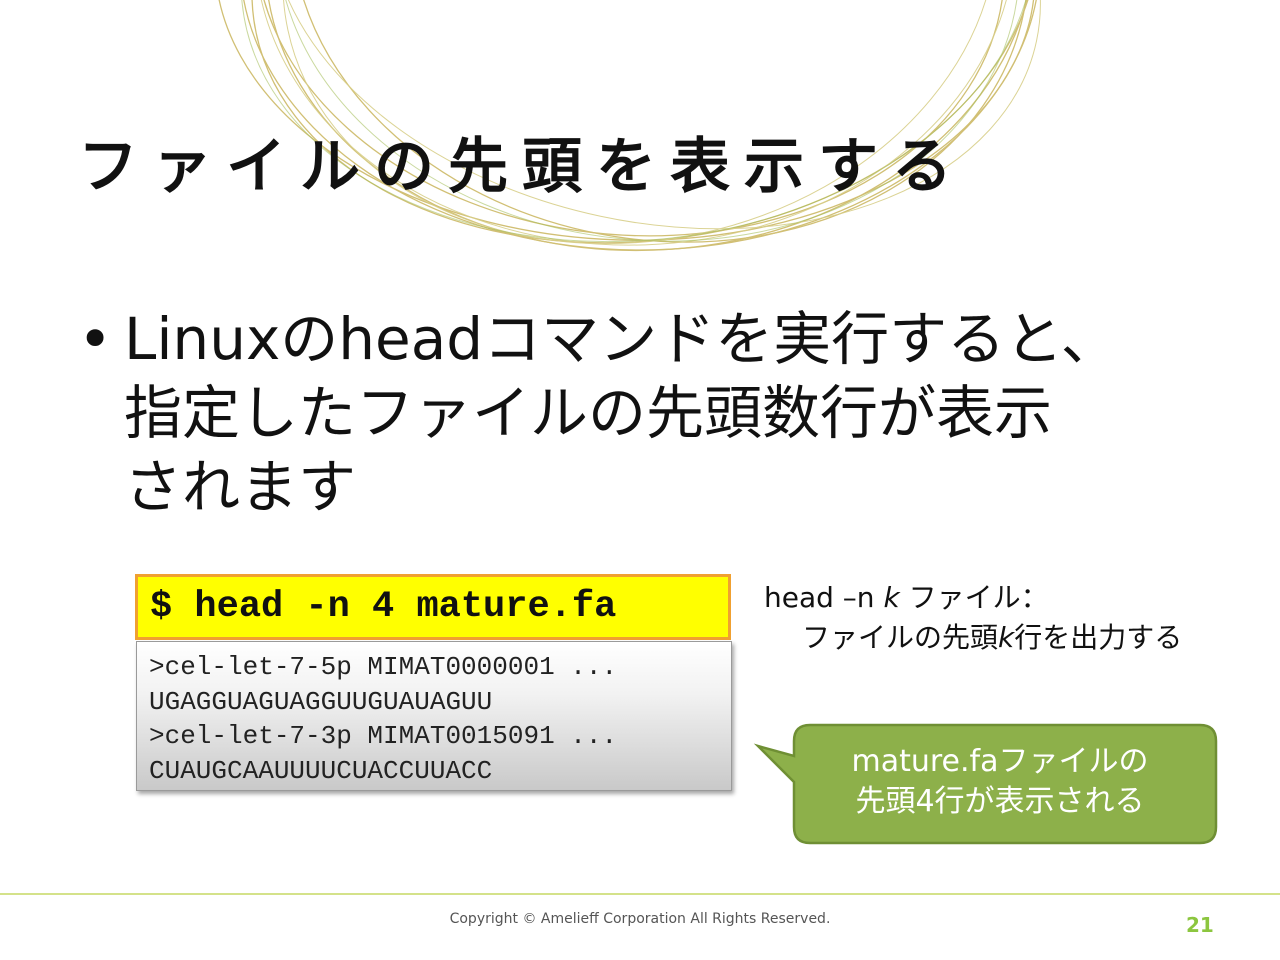 The image size is (1280, 960). Describe the element at coordinates (640, 894) in the screenshot. I see `footer-divider` at that location.